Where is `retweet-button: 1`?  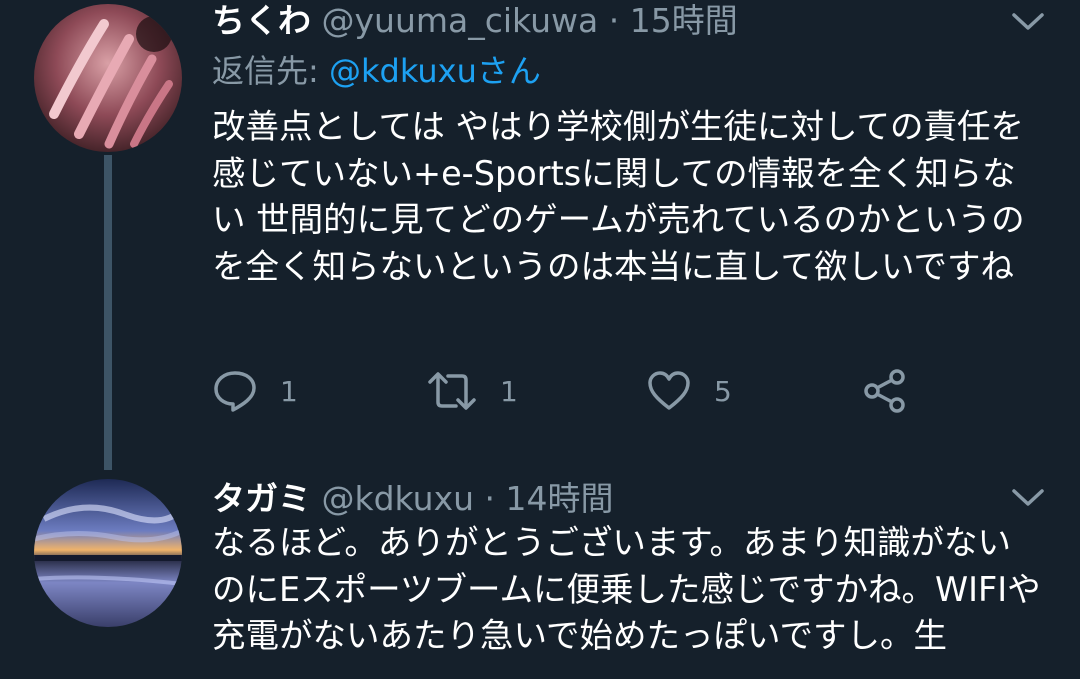 retweet-button: 1 is located at coordinates (472, 391).